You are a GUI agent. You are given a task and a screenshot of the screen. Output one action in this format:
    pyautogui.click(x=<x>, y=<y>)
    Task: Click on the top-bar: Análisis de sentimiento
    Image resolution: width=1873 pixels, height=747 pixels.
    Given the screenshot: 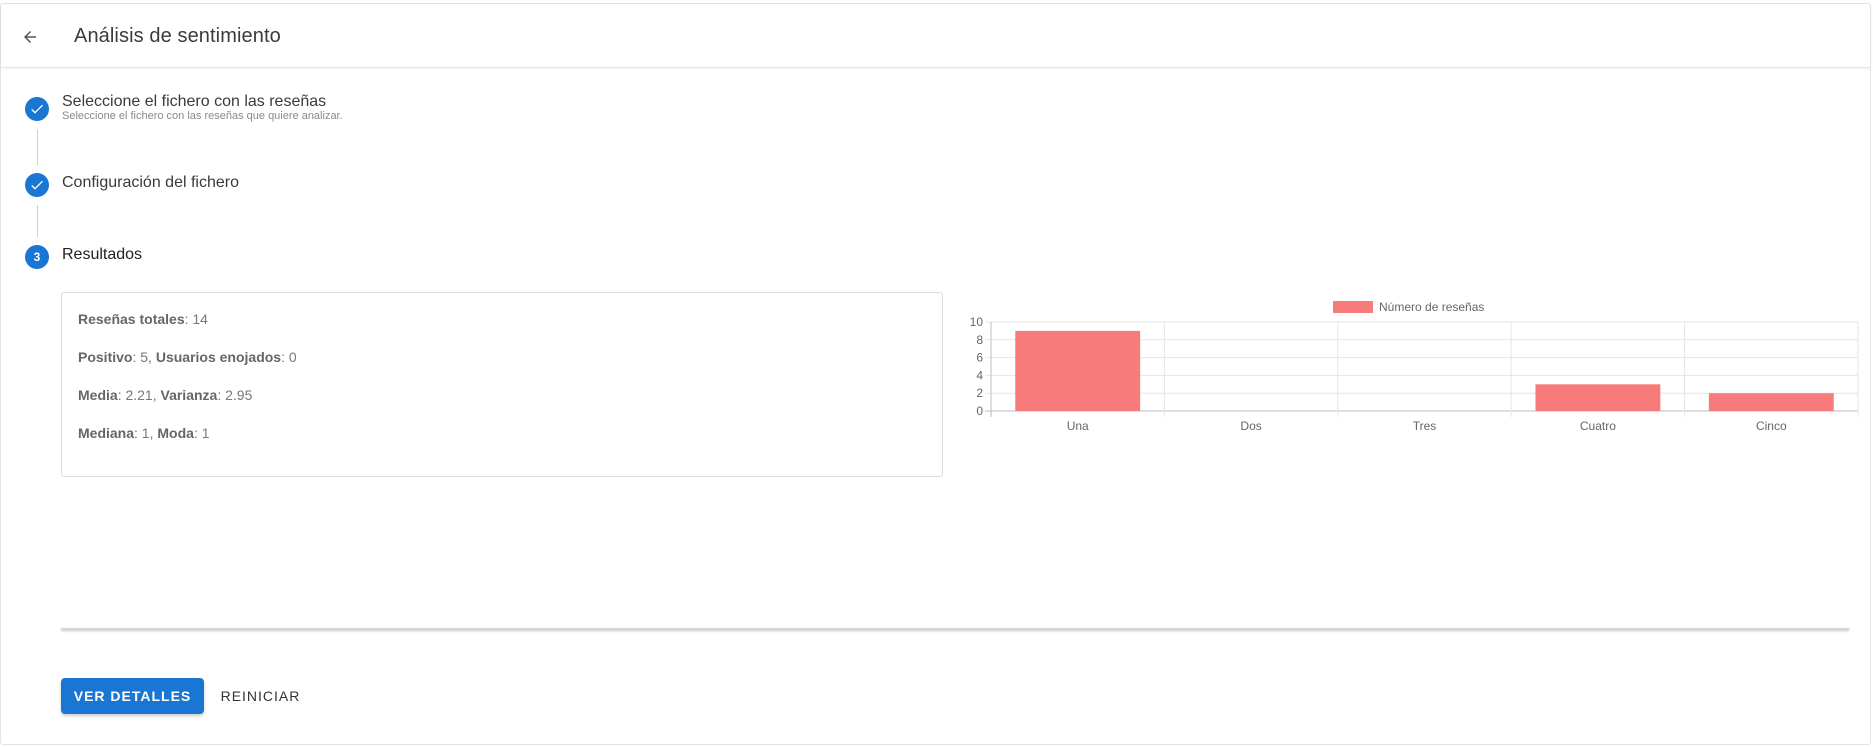 What is the action you would take?
    pyautogui.click(x=935, y=36)
    